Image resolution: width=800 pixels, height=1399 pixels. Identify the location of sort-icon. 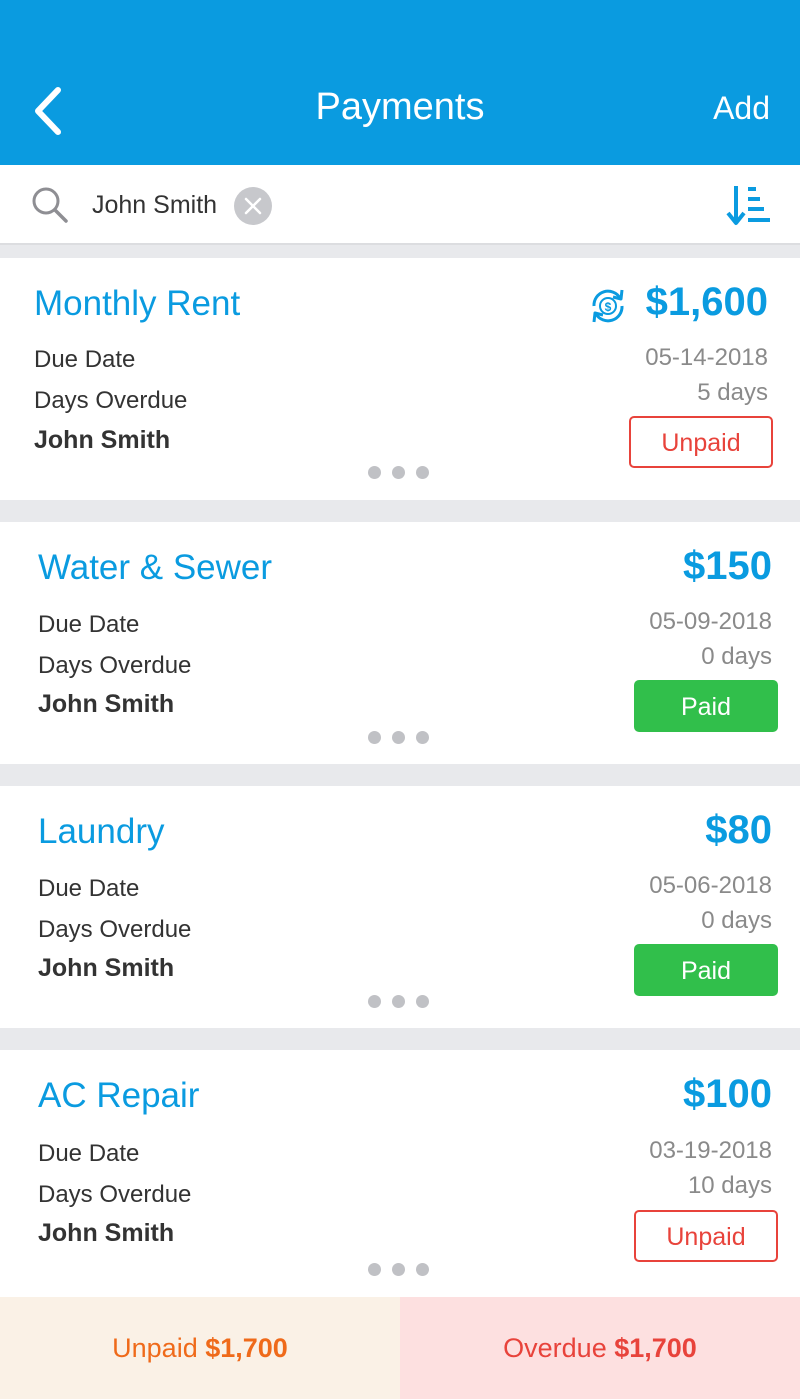
(749, 205).